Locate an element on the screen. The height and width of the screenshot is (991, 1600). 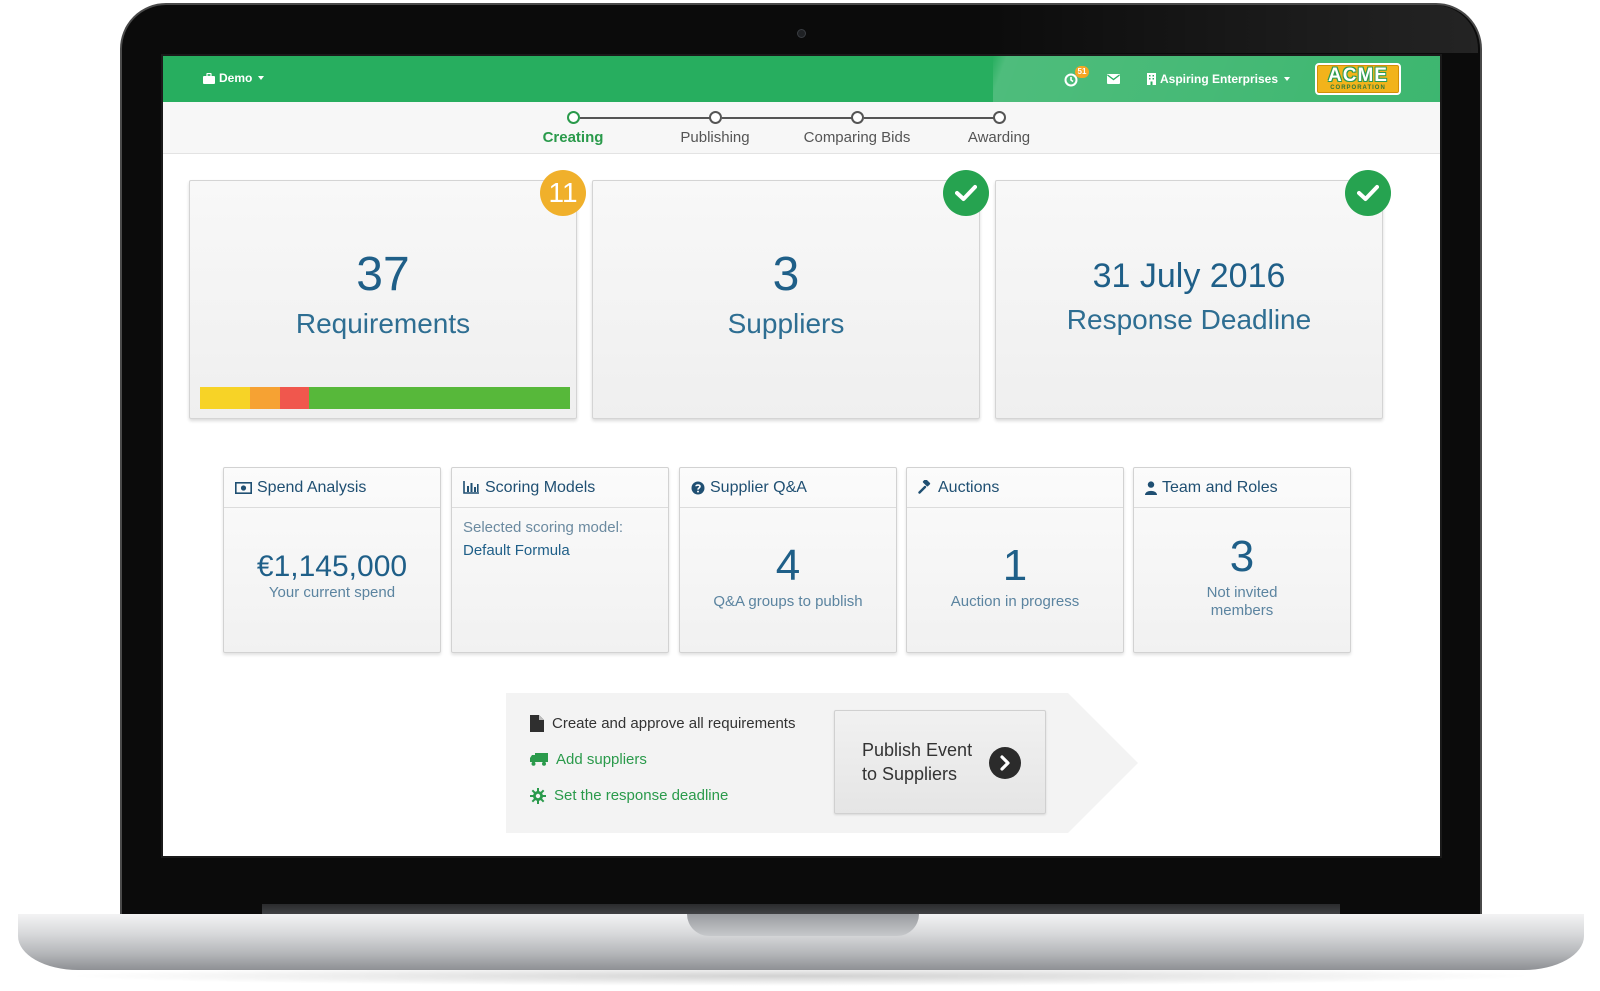
deadline-card: 31 July 2016 Response Deadline is located at coordinates (1189, 299).